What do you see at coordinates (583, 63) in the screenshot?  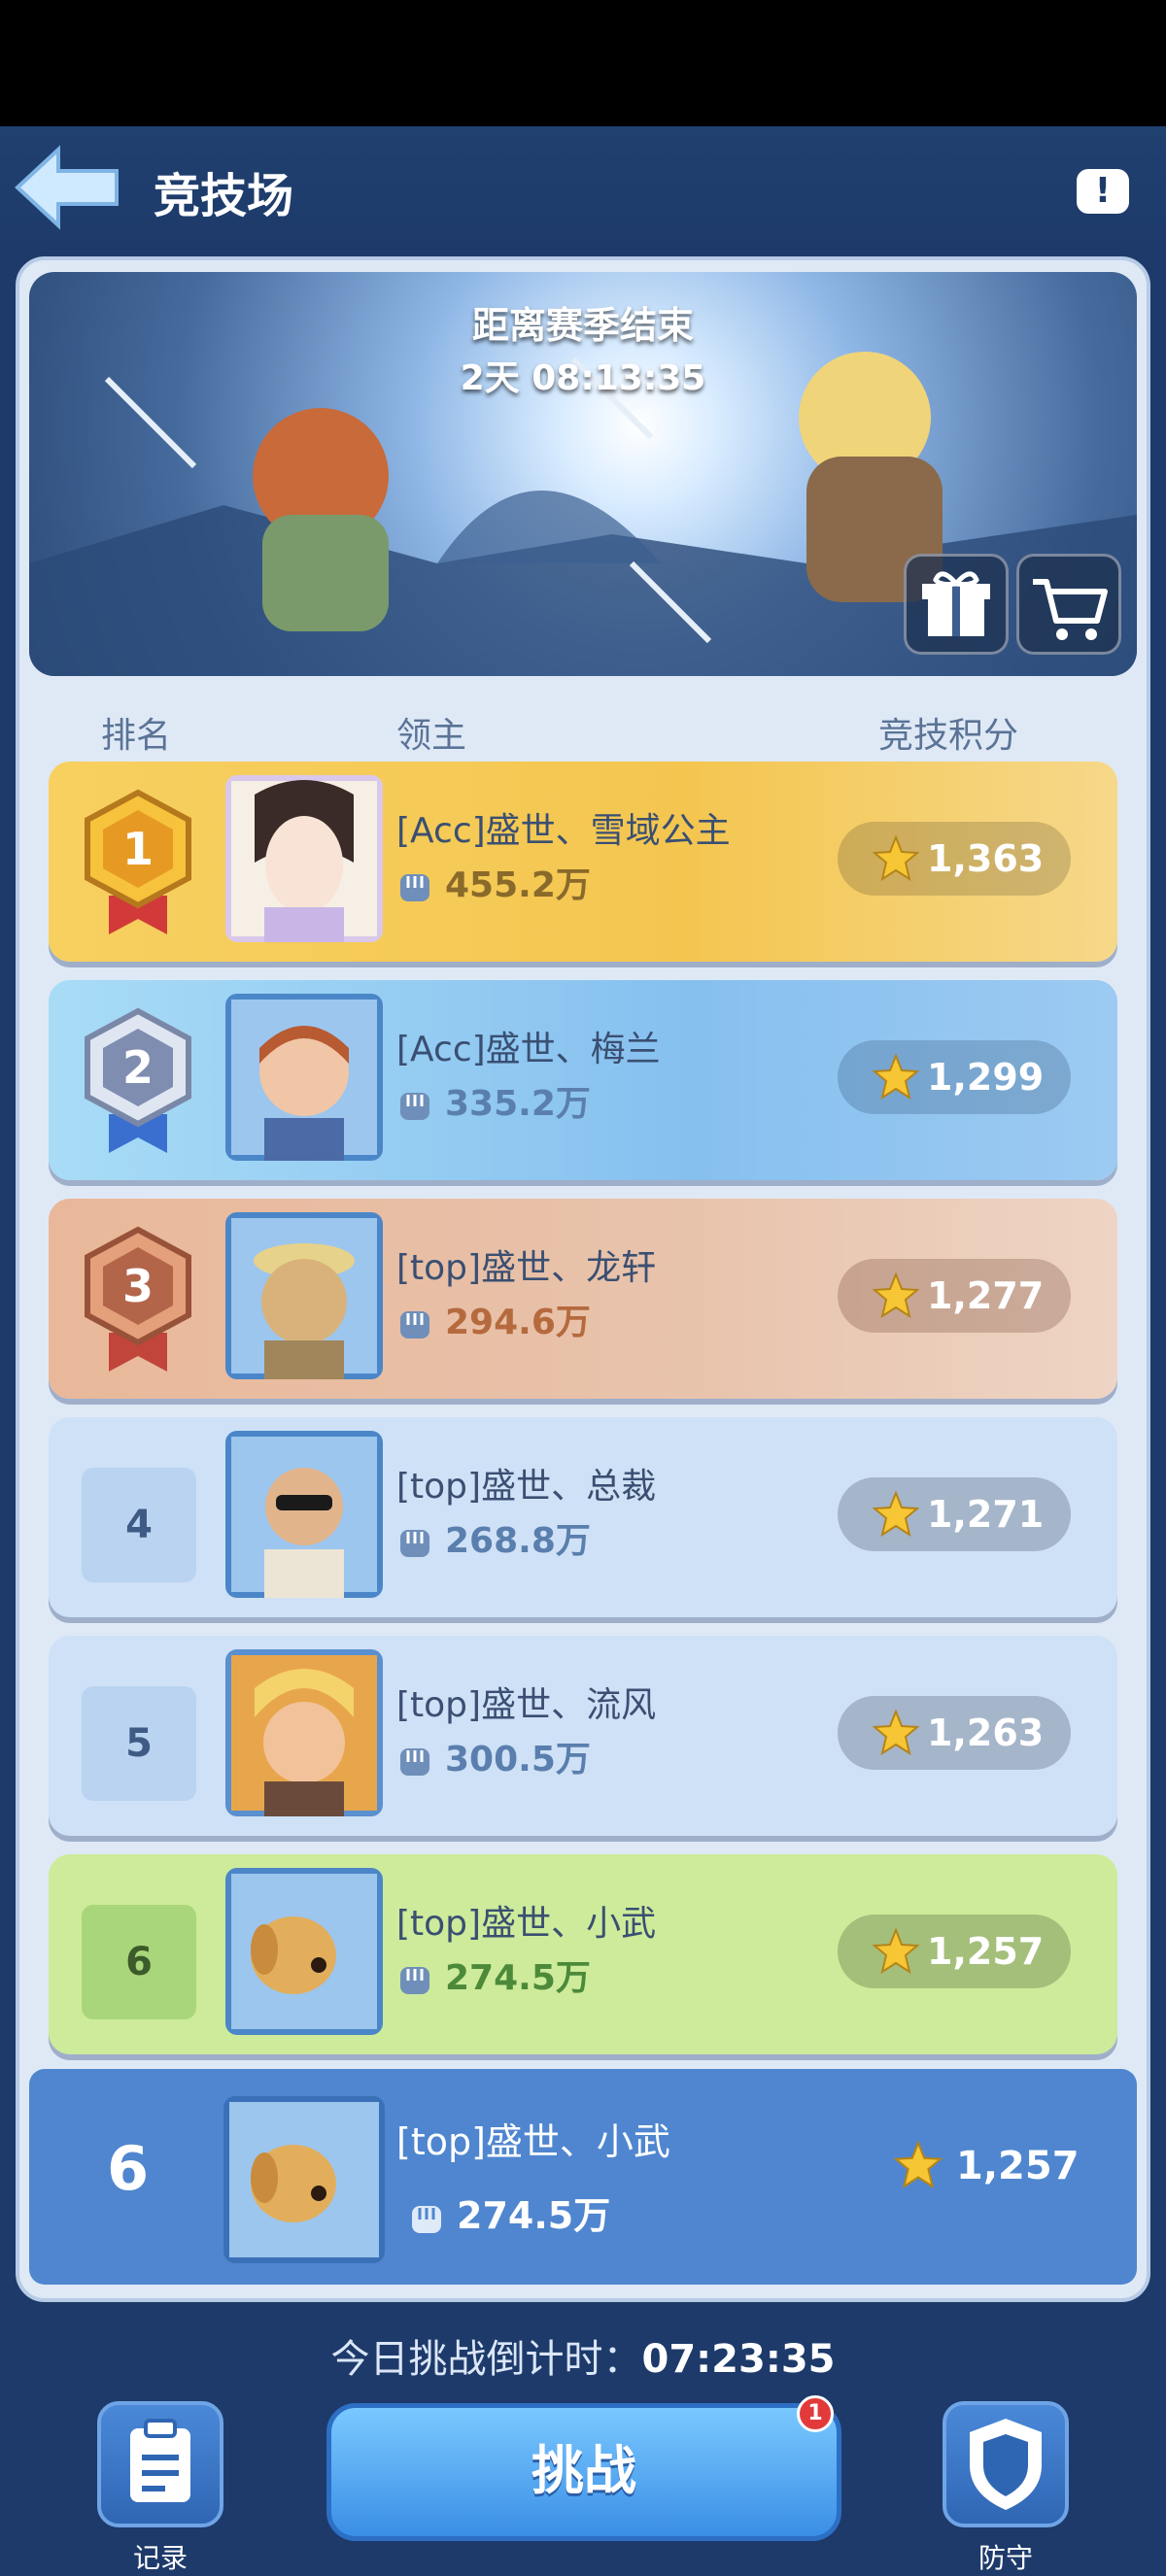 I see `status-bar` at bounding box center [583, 63].